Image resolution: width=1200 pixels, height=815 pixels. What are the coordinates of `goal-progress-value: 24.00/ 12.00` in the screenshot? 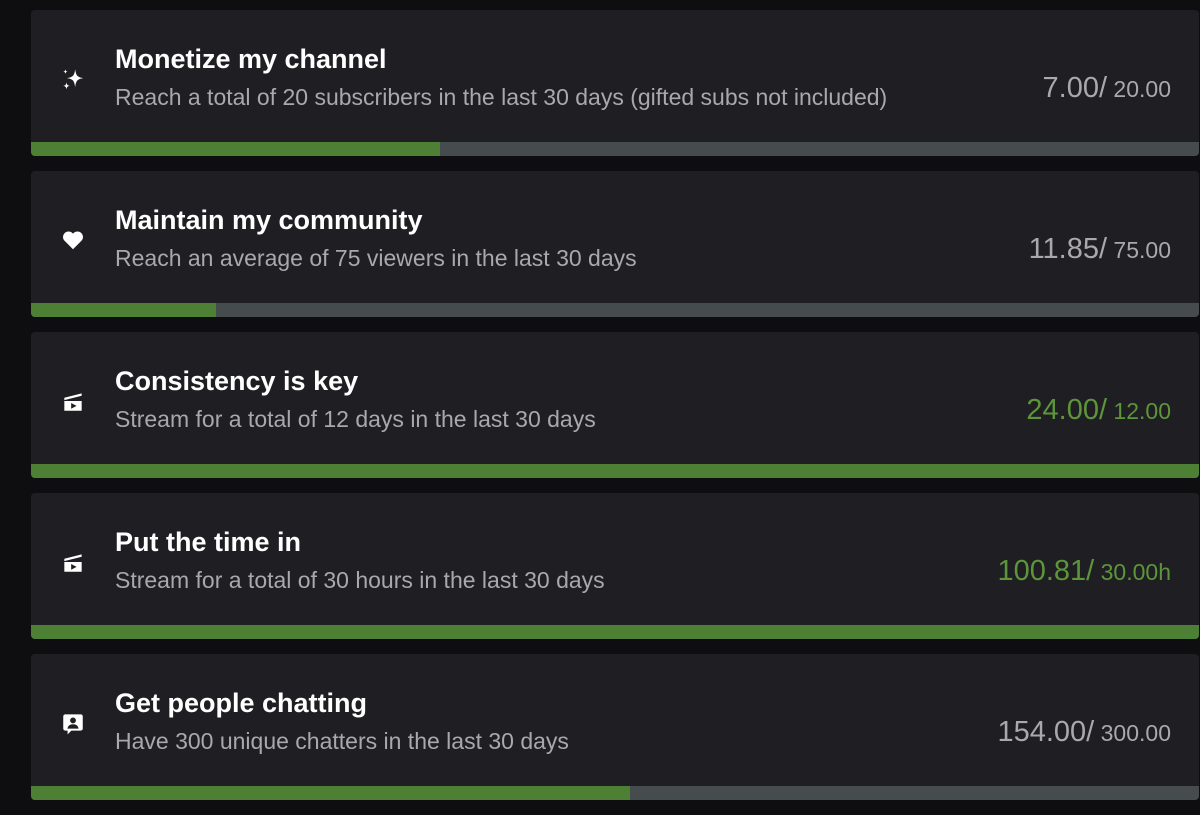 It's located at (1098, 410).